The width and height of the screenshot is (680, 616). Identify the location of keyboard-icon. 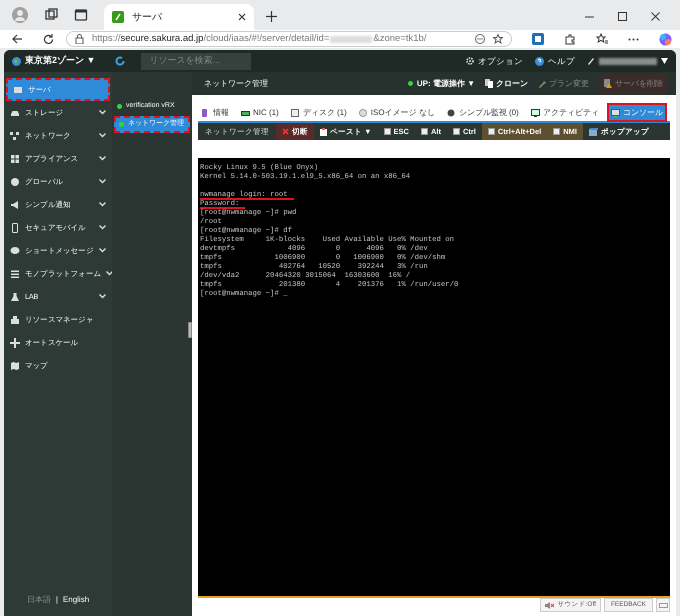
(663, 605).